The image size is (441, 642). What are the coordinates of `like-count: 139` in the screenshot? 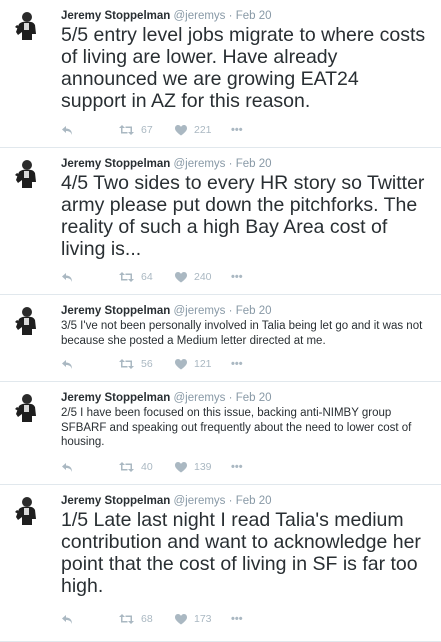 It's located at (203, 467).